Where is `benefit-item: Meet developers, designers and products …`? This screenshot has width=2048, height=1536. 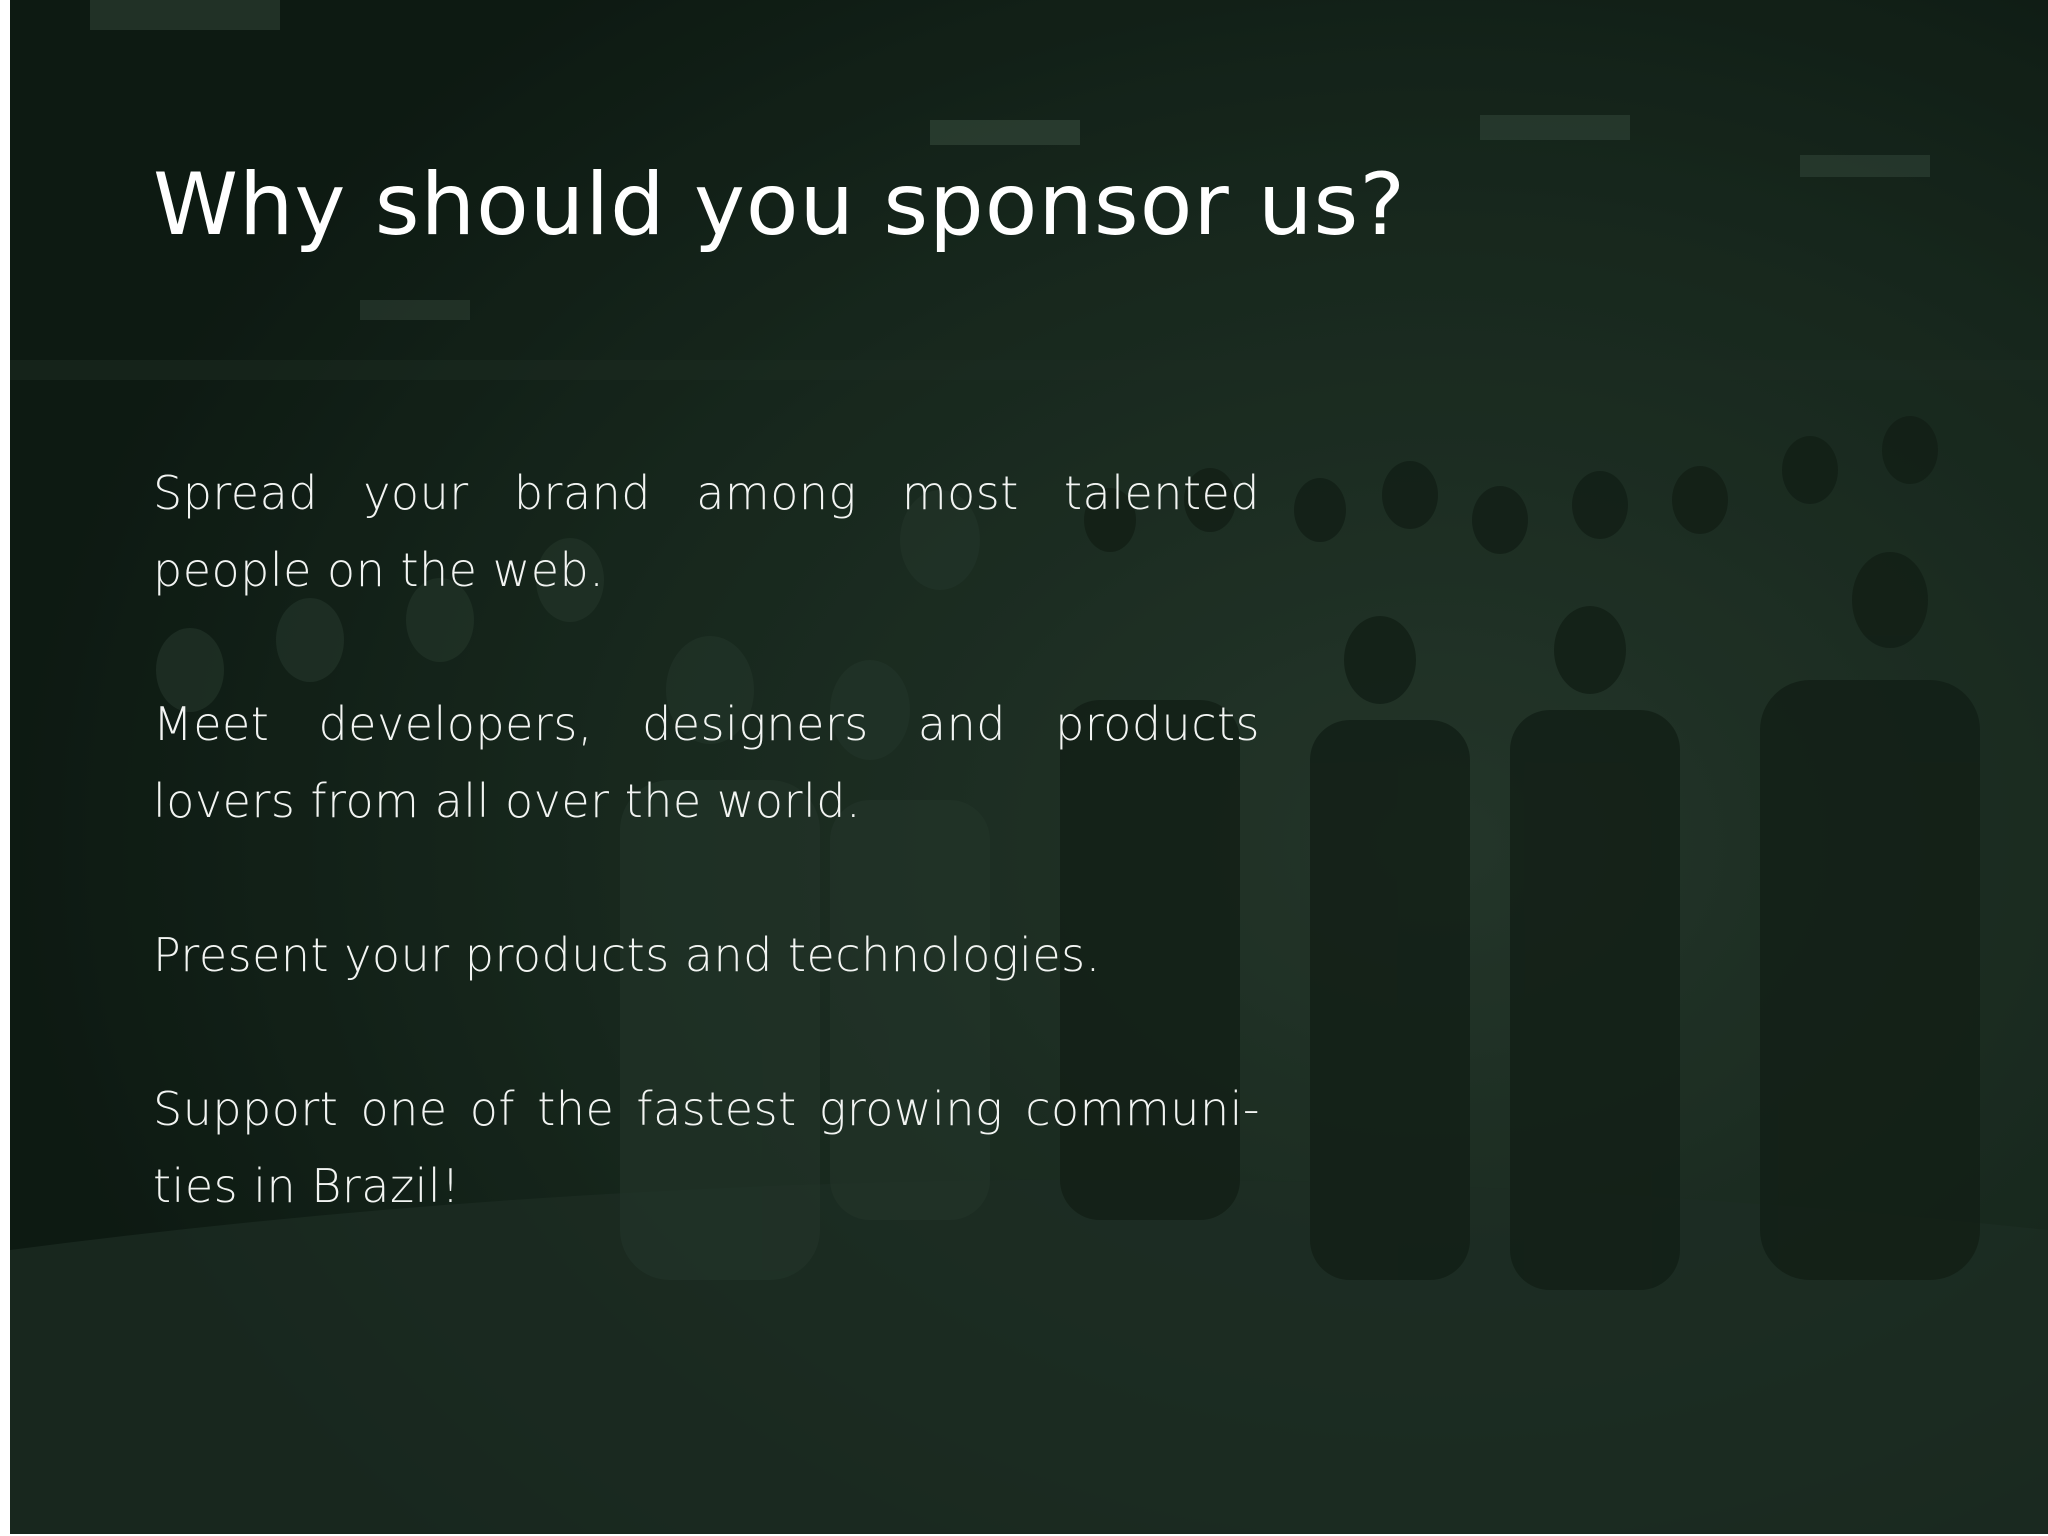
benefit-item: Meet developers, designers and products … is located at coordinates (706, 762).